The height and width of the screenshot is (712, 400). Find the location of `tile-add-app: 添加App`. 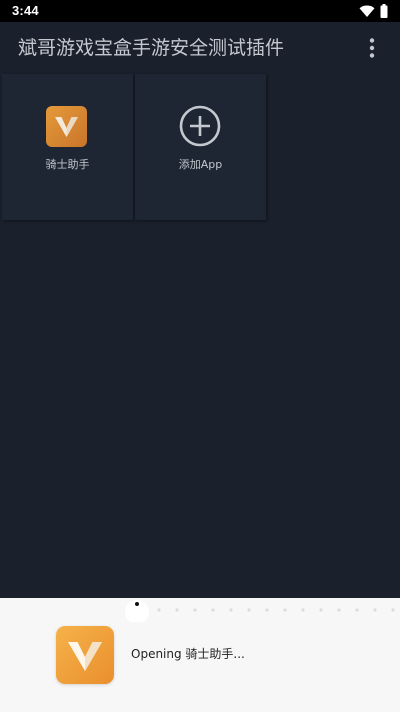

tile-add-app: 添加App is located at coordinates (200, 147).